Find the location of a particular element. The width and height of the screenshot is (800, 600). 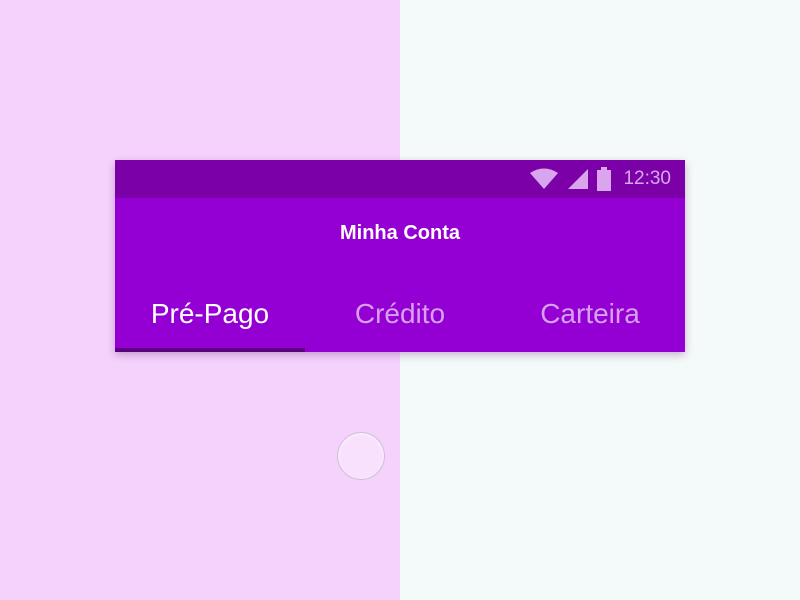

tab-pre-pago: Pré-Pago is located at coordinates (210, 320).